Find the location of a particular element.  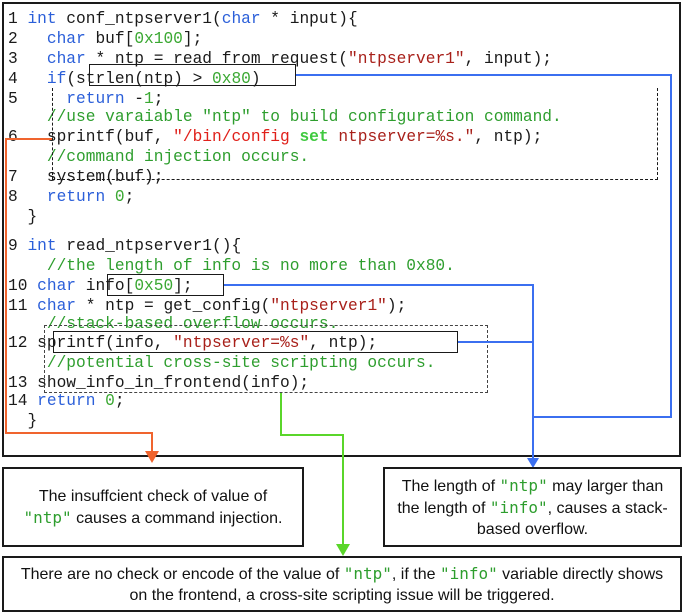

sprintf-info-highlight is located at coordinates (255, 342).